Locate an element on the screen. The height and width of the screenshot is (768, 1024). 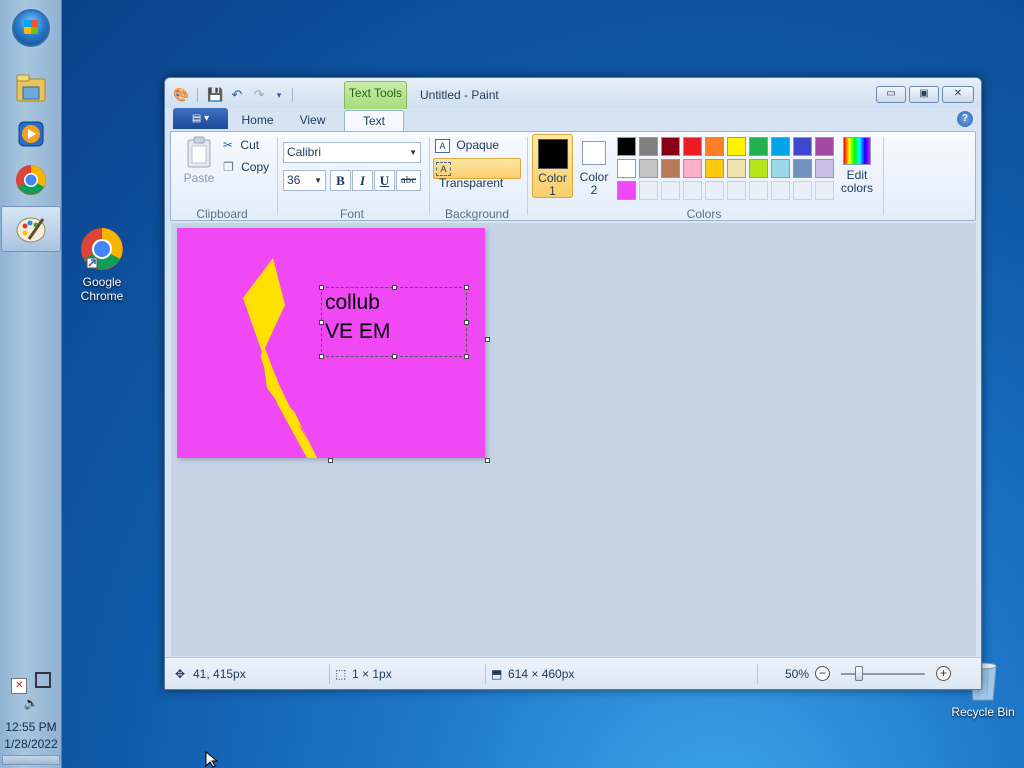
desktop-chrome-shortcut: Google Chrome is located at coordinates (102, 264).